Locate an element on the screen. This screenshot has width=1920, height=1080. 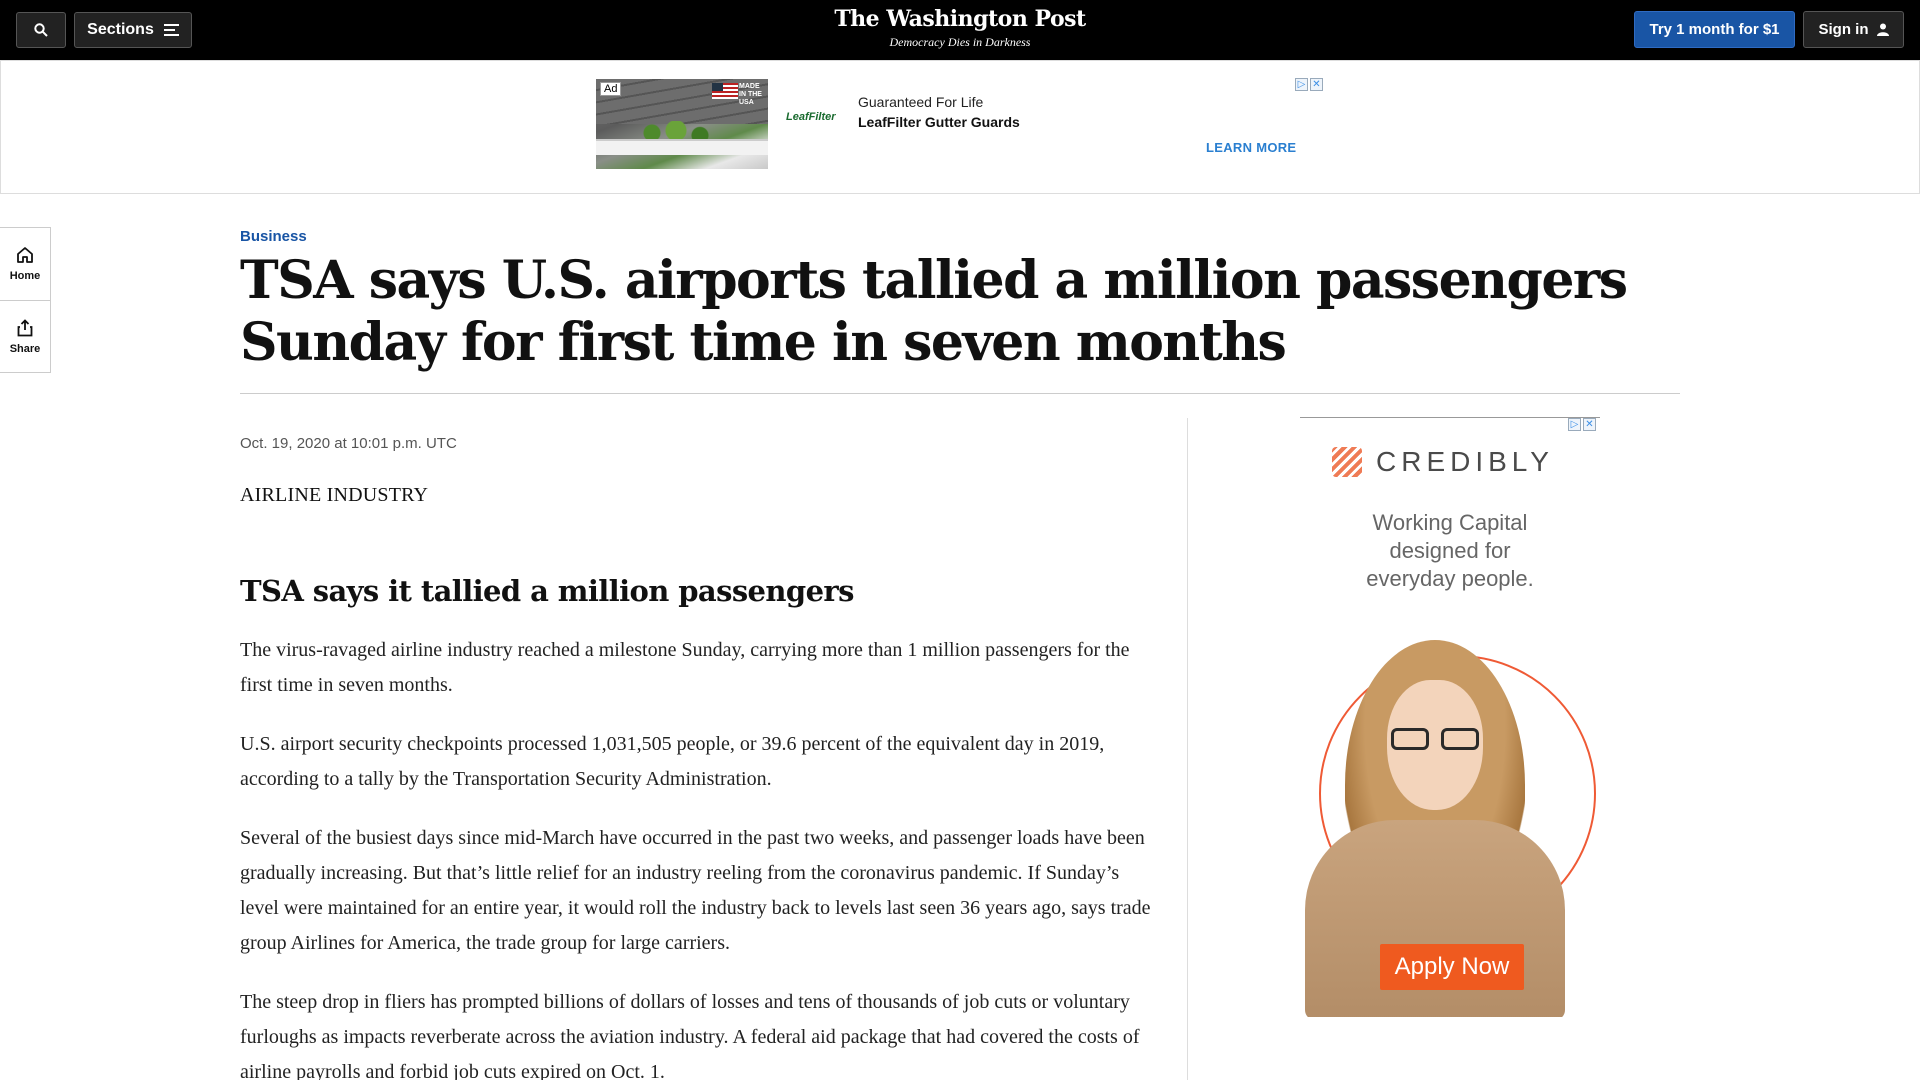
ad-headline: Guaranteed For Life is located at coordinates (921, 102).